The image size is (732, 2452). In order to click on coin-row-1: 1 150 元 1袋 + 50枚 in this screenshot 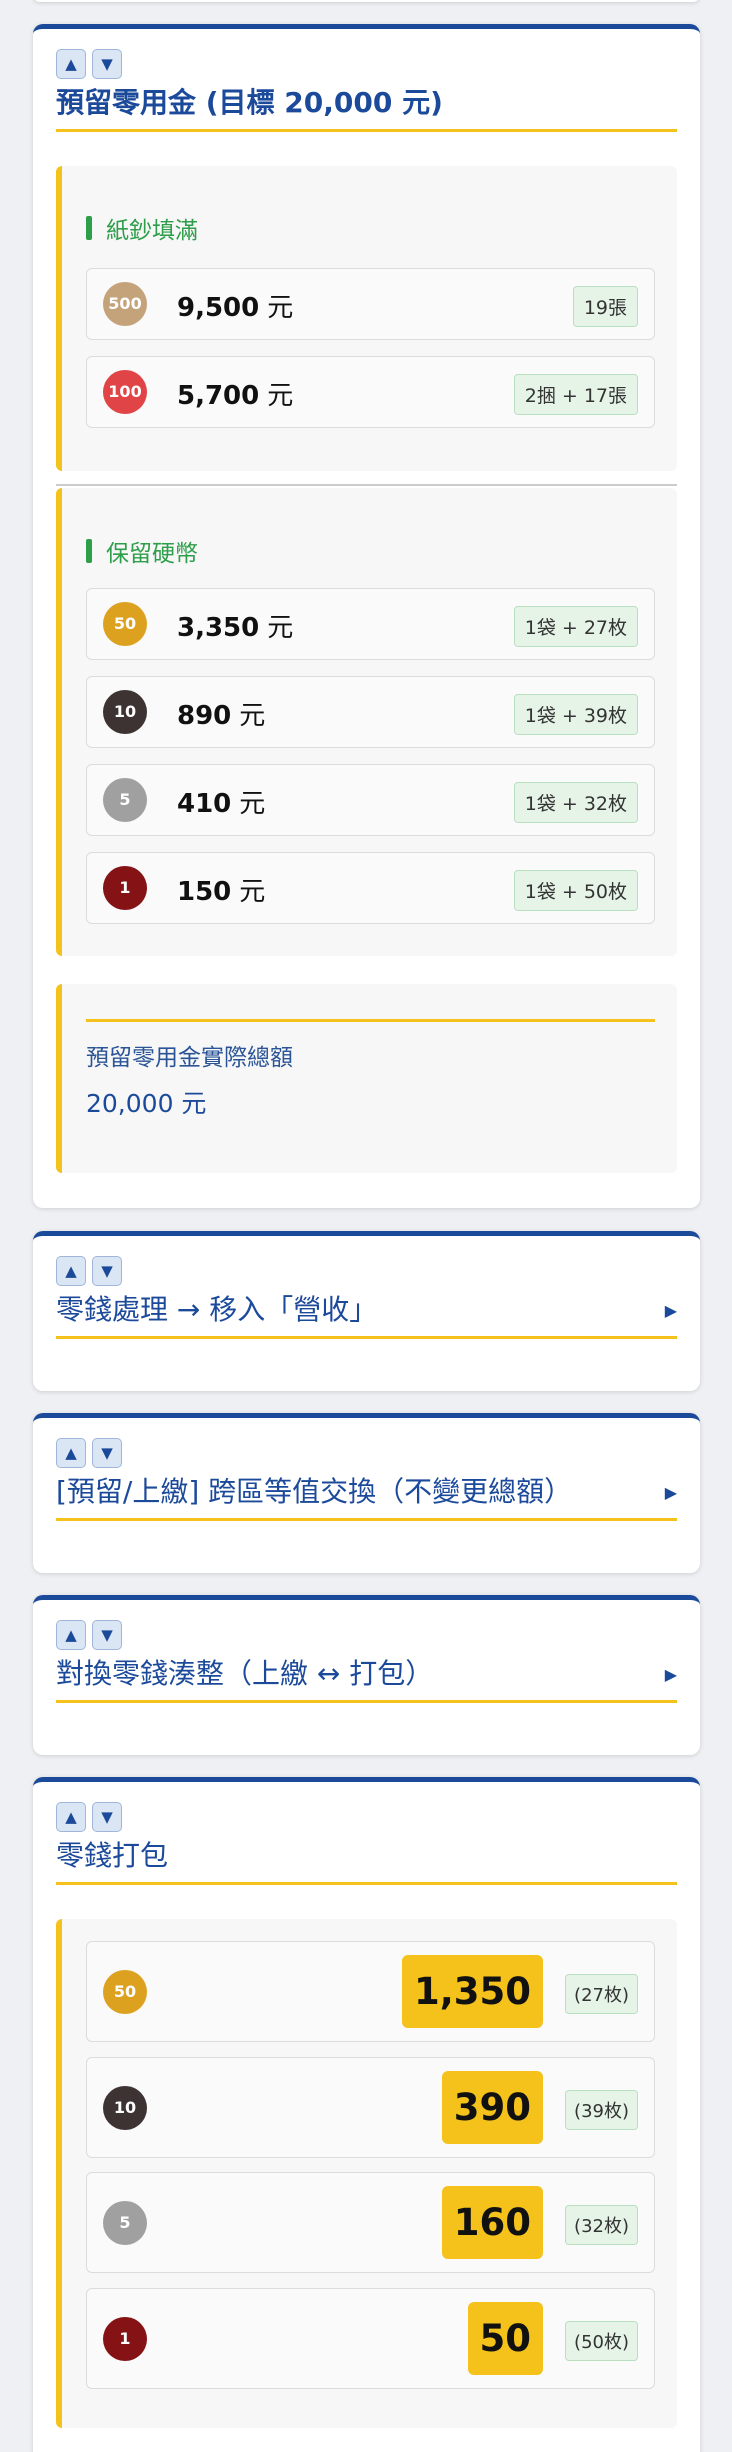, I will do `click(370, 888)`.